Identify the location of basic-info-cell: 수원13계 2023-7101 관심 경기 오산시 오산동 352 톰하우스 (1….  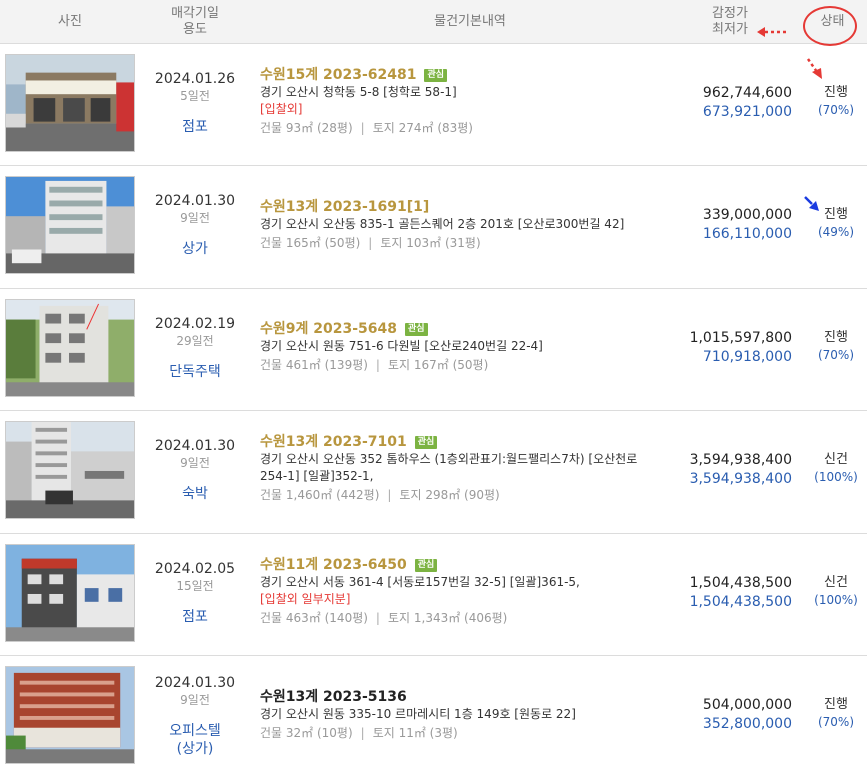
(470, 468).